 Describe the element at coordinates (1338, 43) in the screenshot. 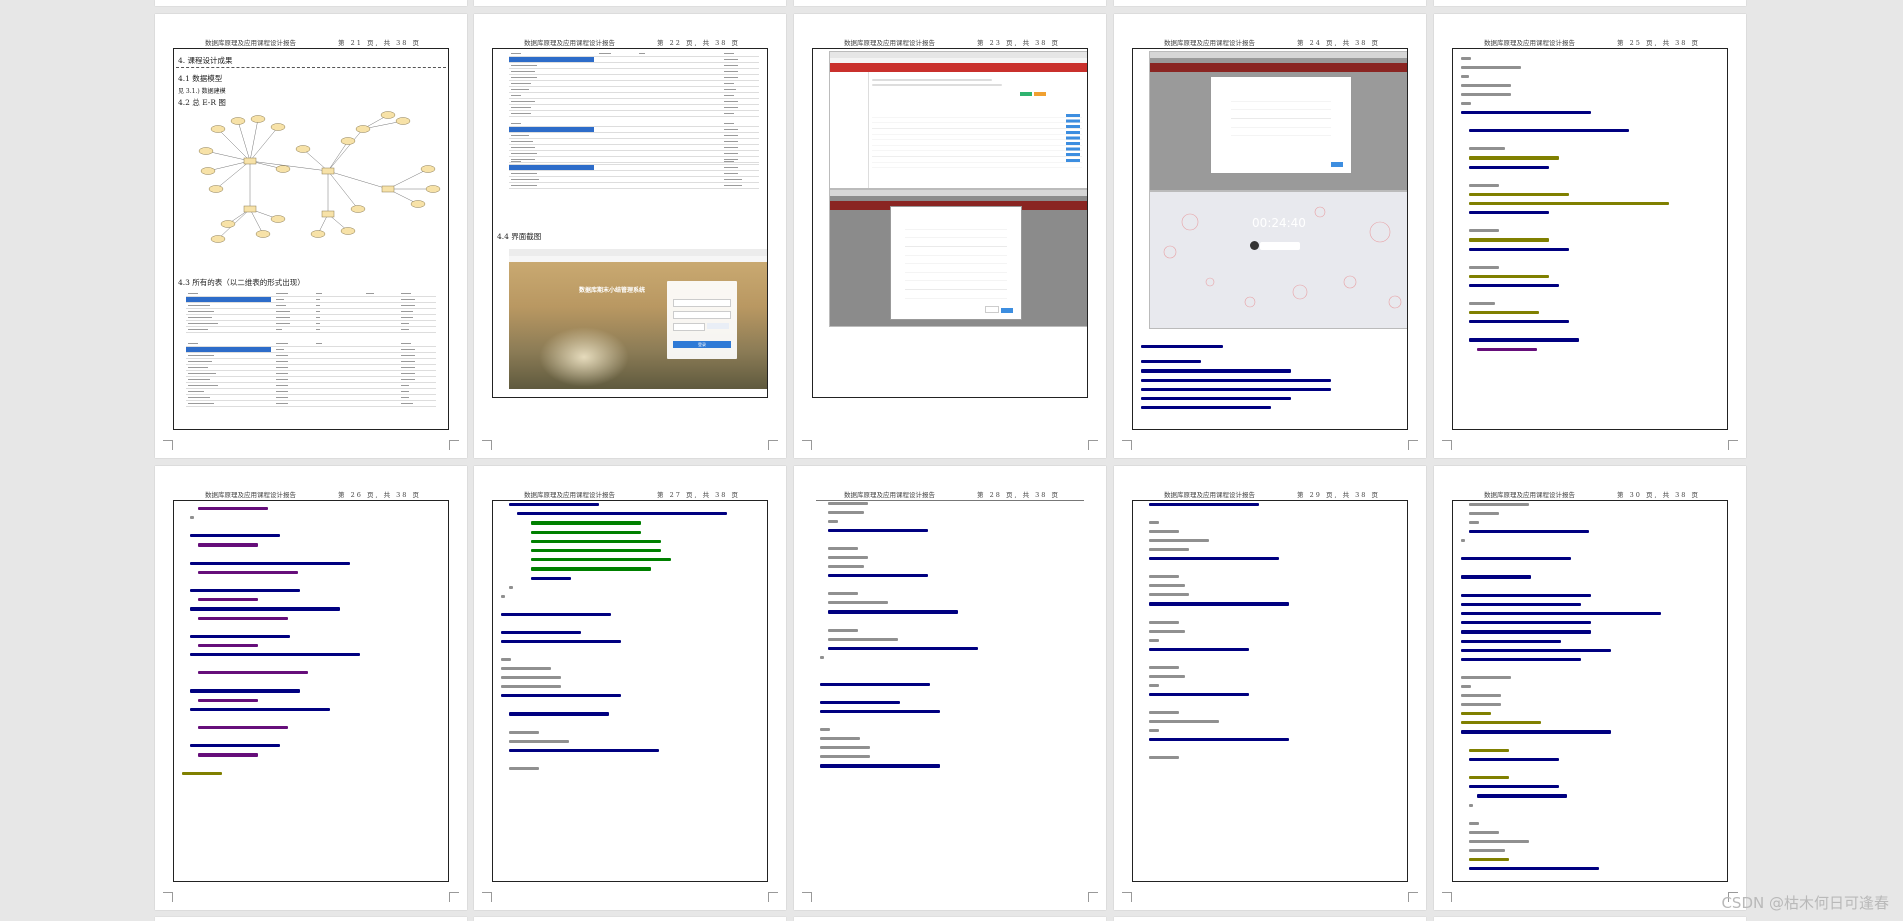

I see `header-page-number: 第 24 页, 共 38 页` at that location.